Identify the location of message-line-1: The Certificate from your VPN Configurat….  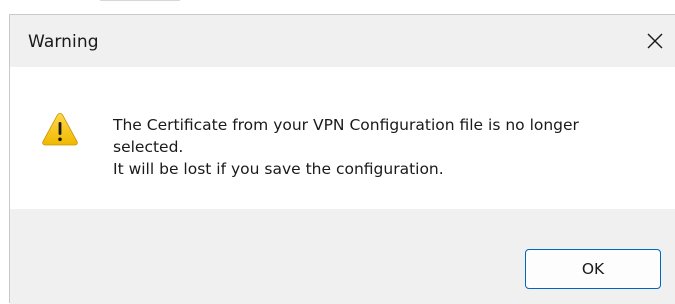
(346, 125).